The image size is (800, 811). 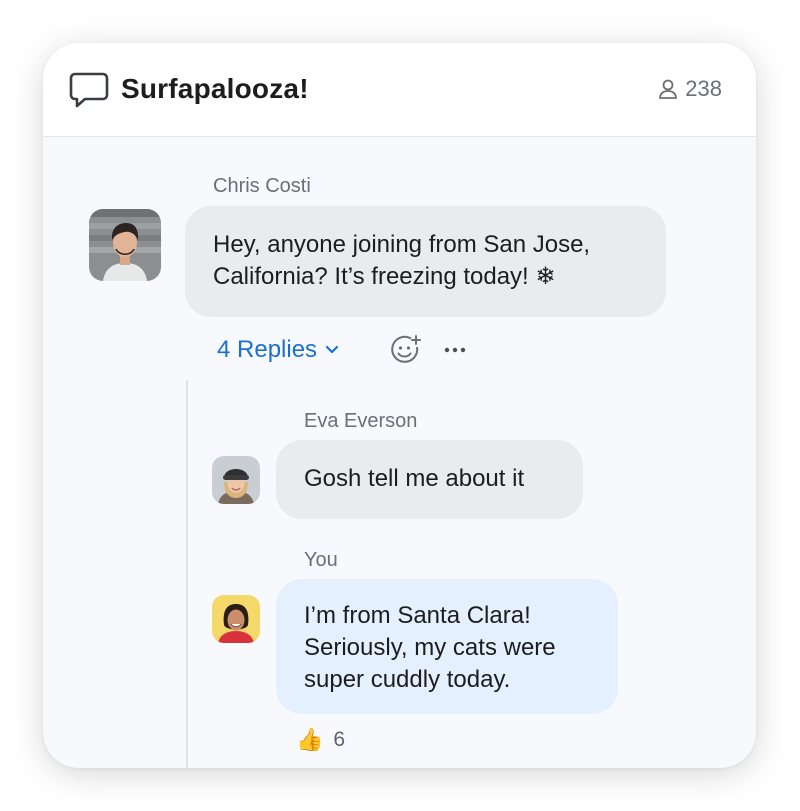 What do you see at coordinates (332, 349) in the screenshot?
I see `chevron-down-icon` at bounding box center [332, 349].